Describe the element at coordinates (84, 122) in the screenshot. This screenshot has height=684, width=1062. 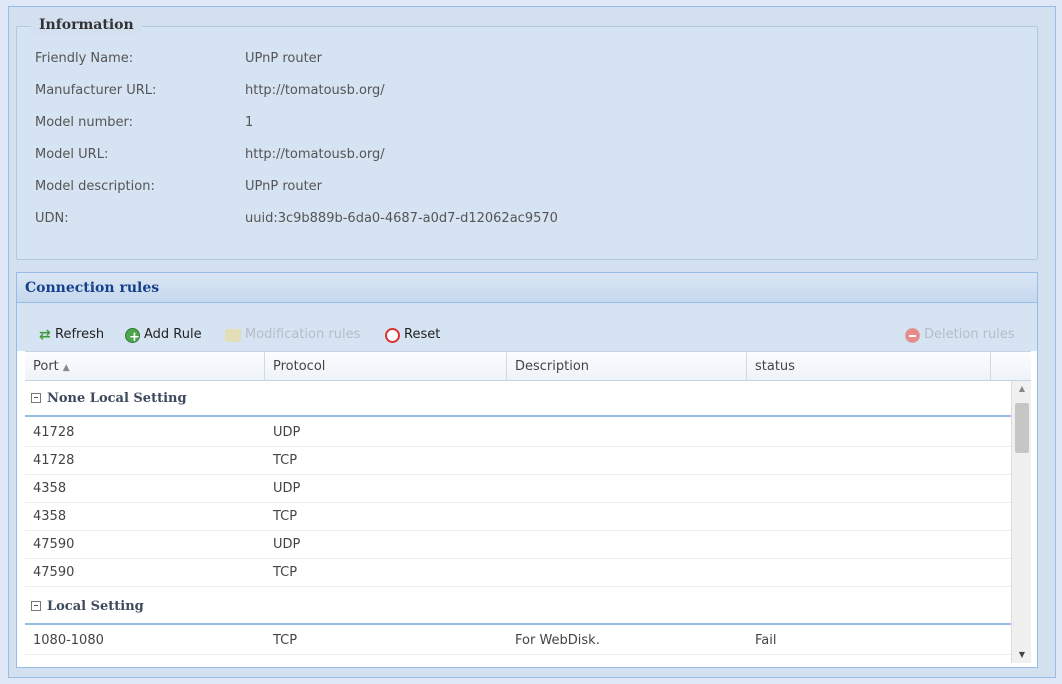
I see `info-label: Model number:` at that location.